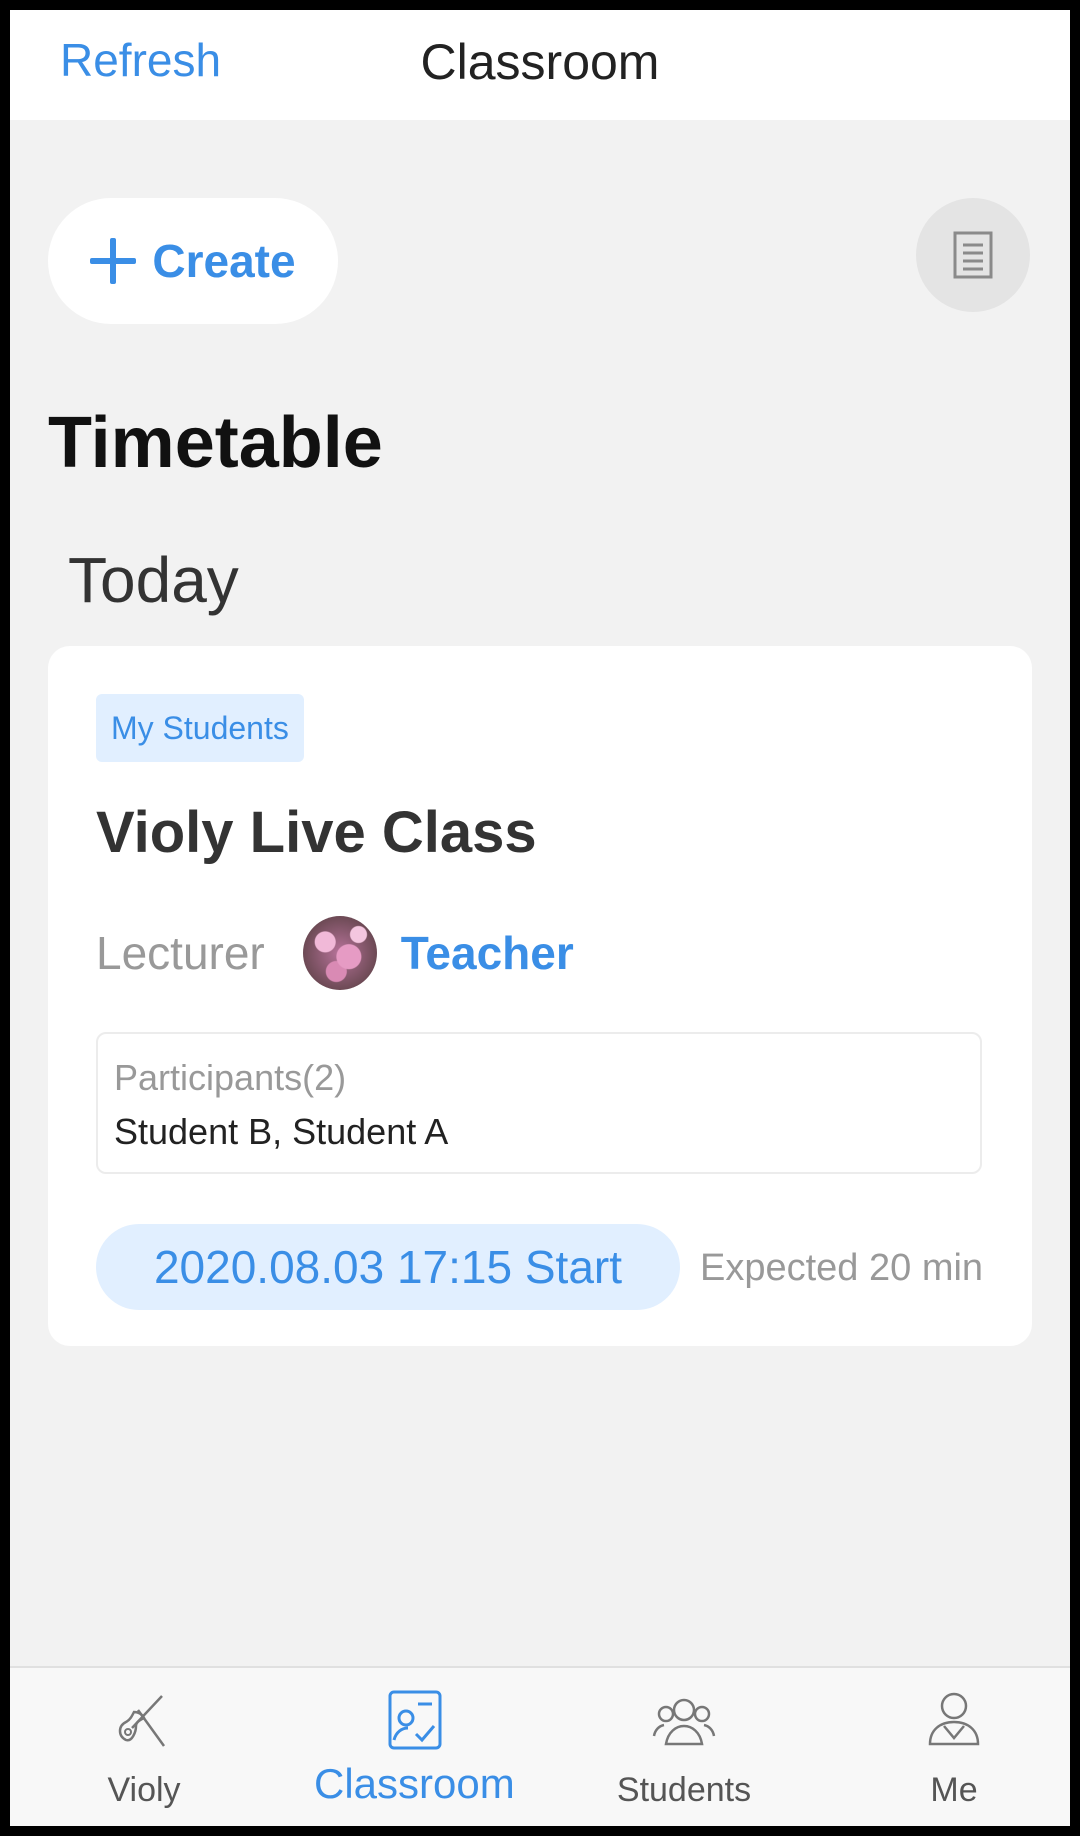 Image resolution: width=1080 pixels, height=1836 pixels. What do you see at coordinates (388, 1267) in the screenshot?
I see `start-time-button: 2020.08.03 17:15 Start` at bounding box center [388, 1267].